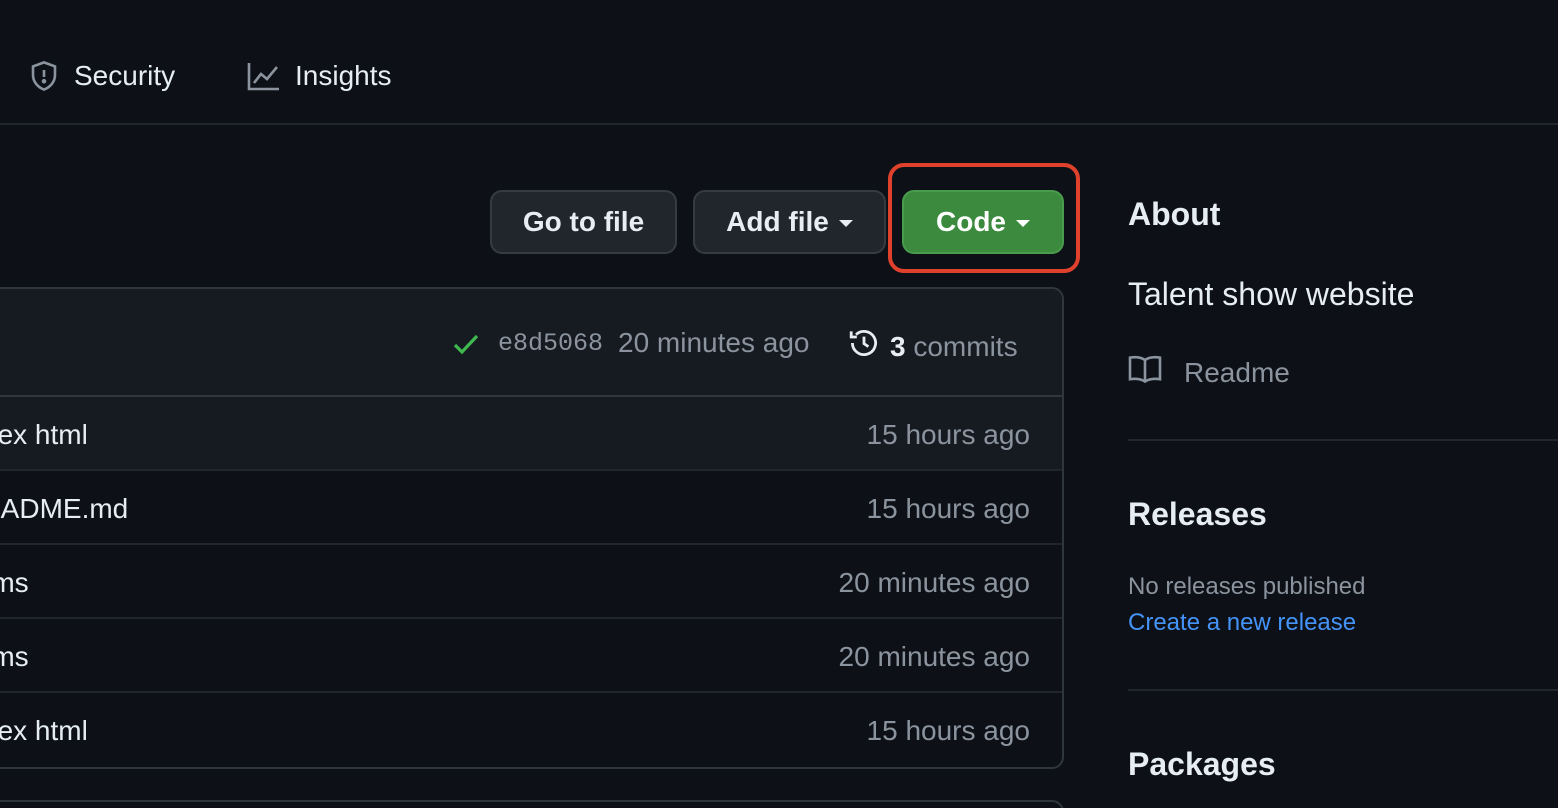  I want to click on readme-link: Readme, so click(1209, 372).